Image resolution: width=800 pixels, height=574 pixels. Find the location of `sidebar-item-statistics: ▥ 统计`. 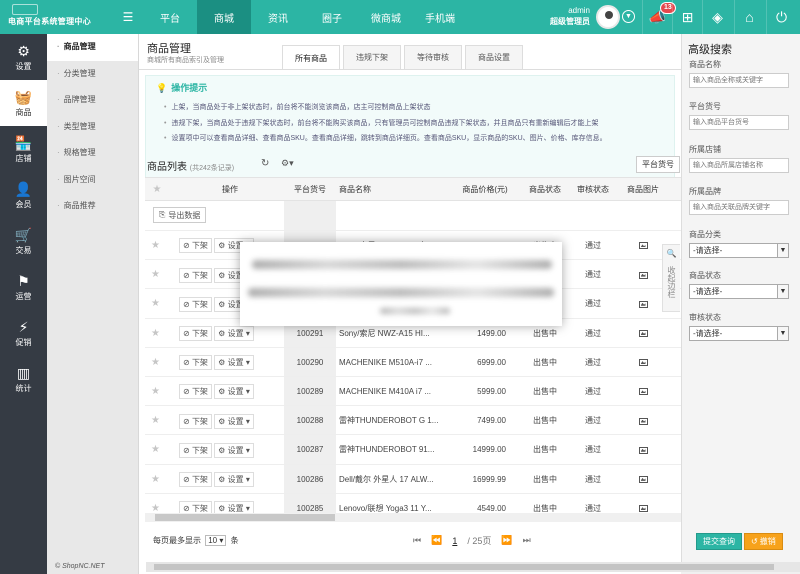

sidebar-item-statistics: ▥ 统计 is located at coordinates (23, 379).